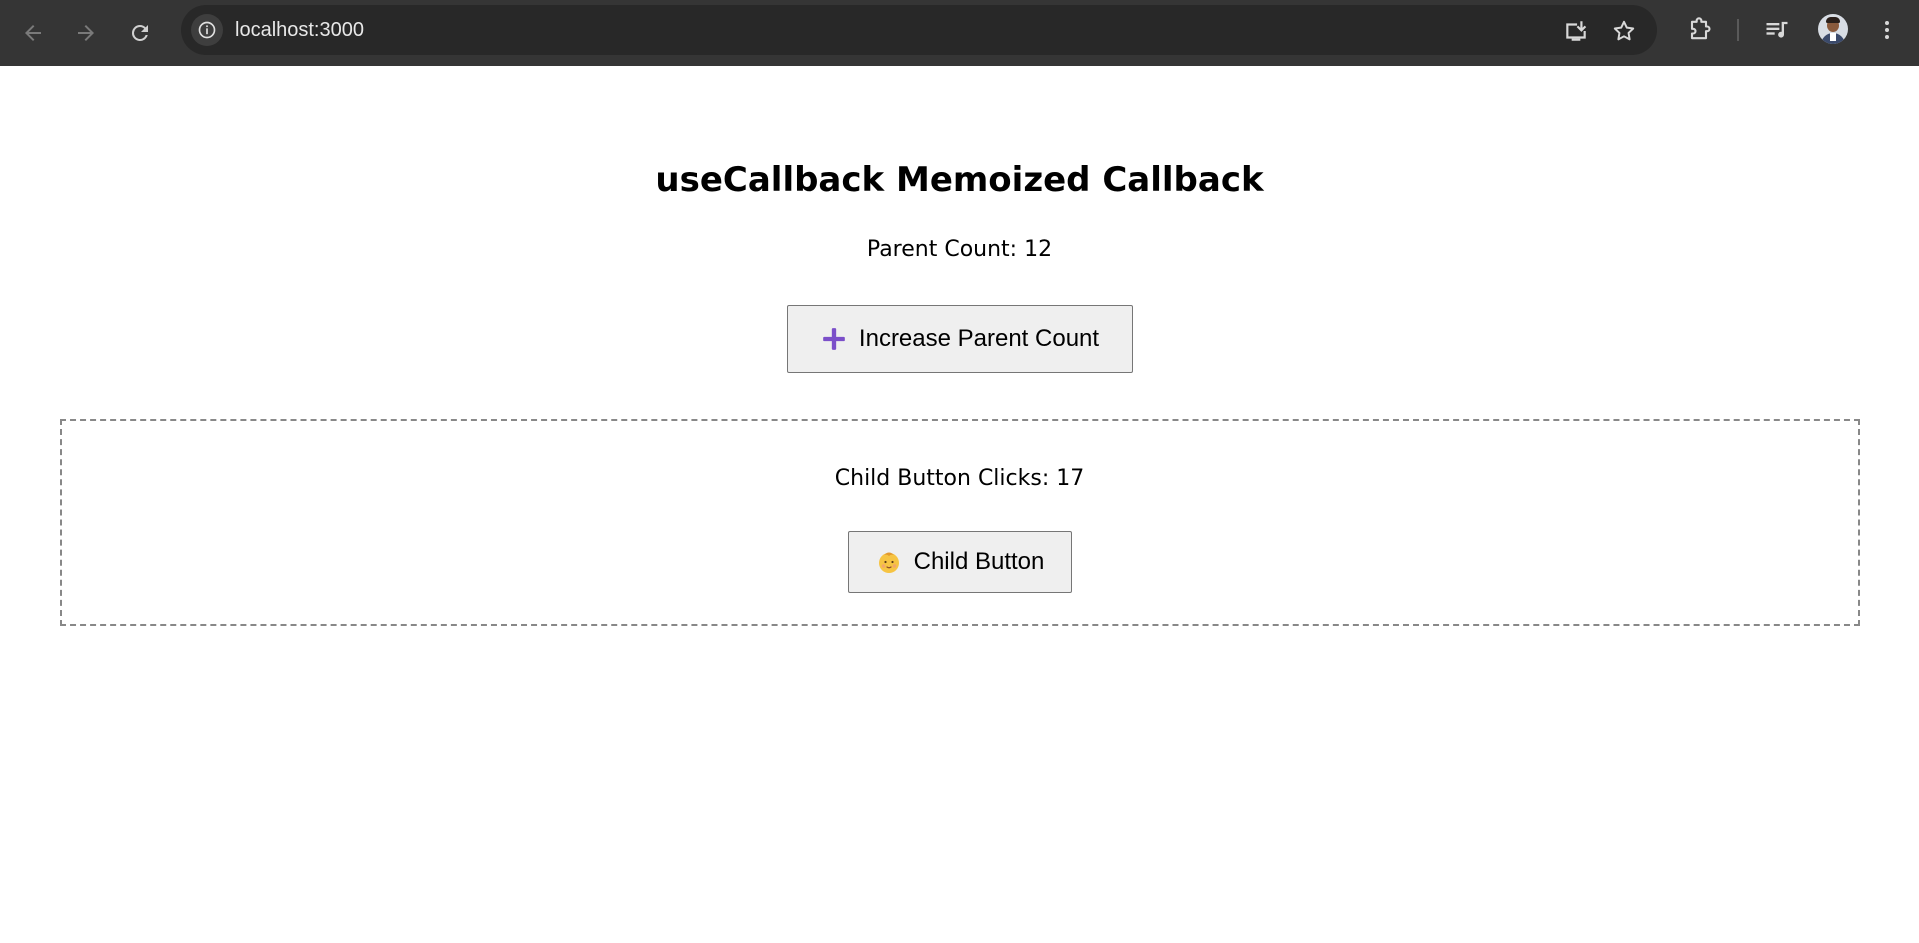  I want to click on child-button-label: Child Button, so click(979, 561).